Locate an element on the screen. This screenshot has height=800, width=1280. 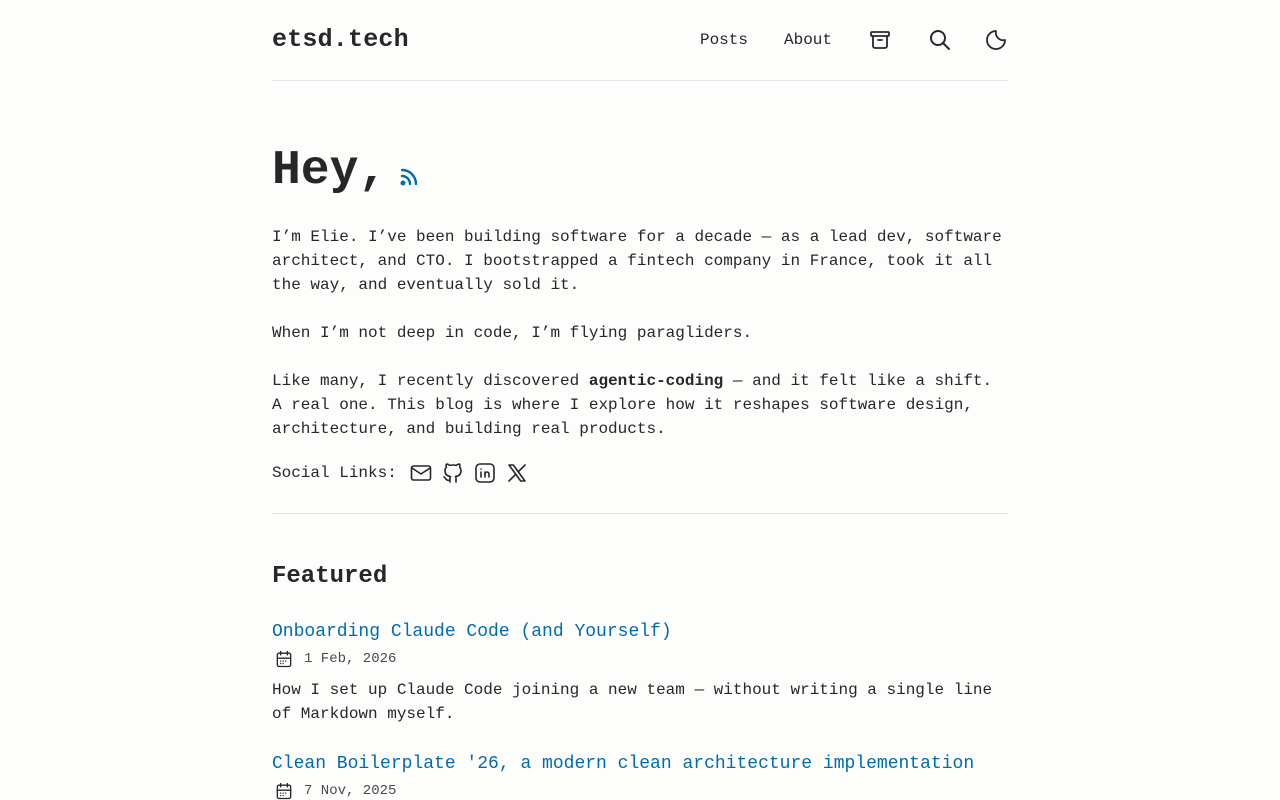
search-icon is located at coordinates (940, 40).